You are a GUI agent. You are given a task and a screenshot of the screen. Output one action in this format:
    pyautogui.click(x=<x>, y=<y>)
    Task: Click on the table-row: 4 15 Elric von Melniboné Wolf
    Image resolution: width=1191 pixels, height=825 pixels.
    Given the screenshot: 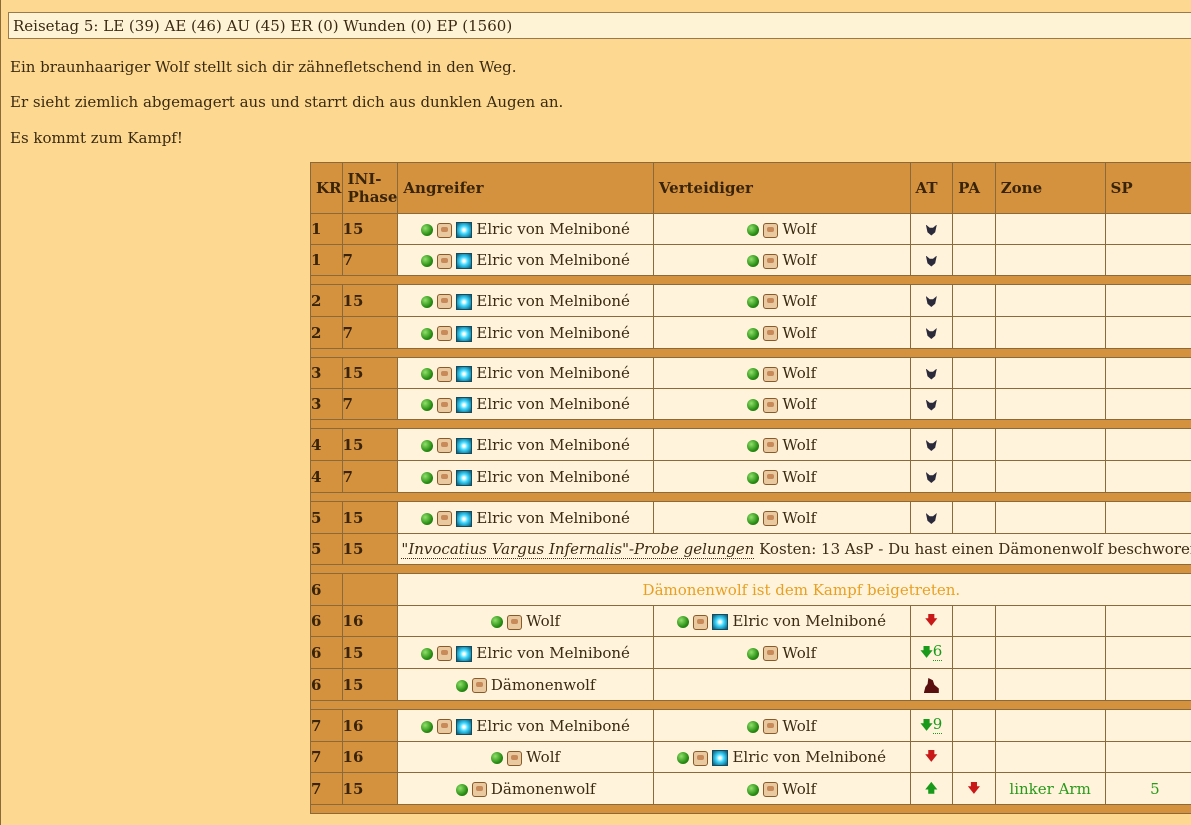 What is the action you would take?
    pyautogui.click(x=750, y=444)
    